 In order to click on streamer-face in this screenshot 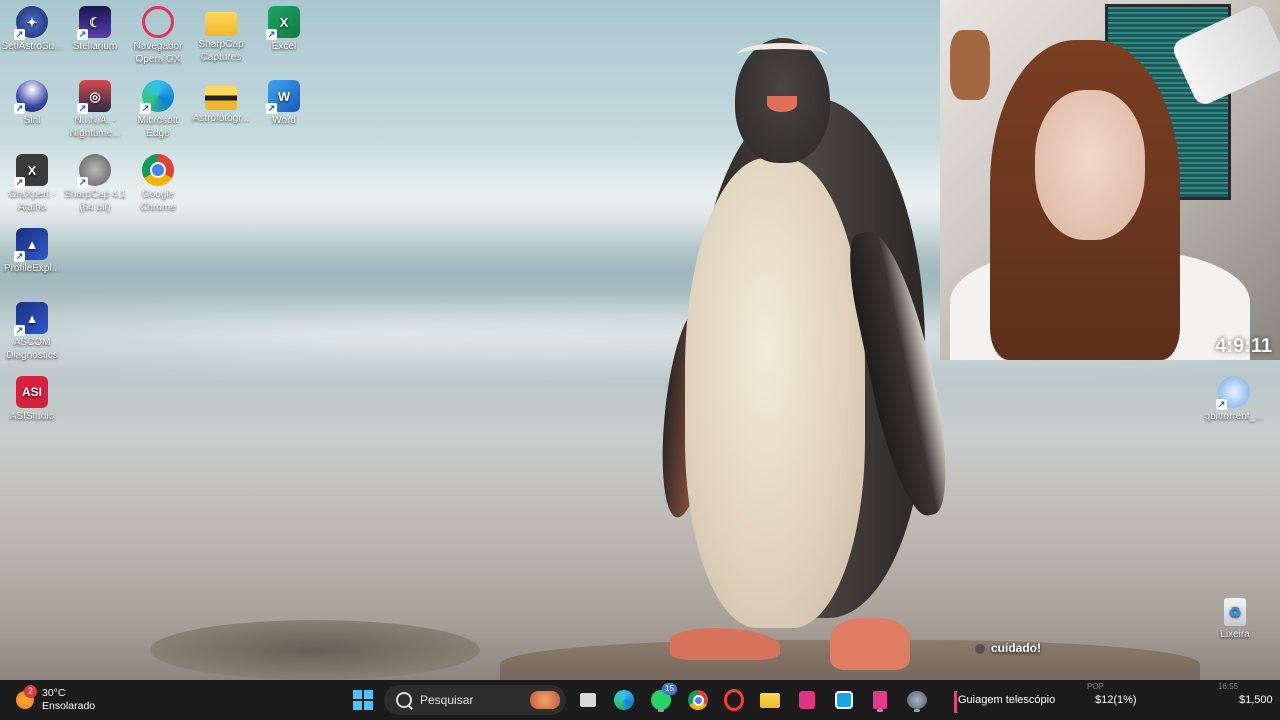, I will do `click(1090, 165)`.